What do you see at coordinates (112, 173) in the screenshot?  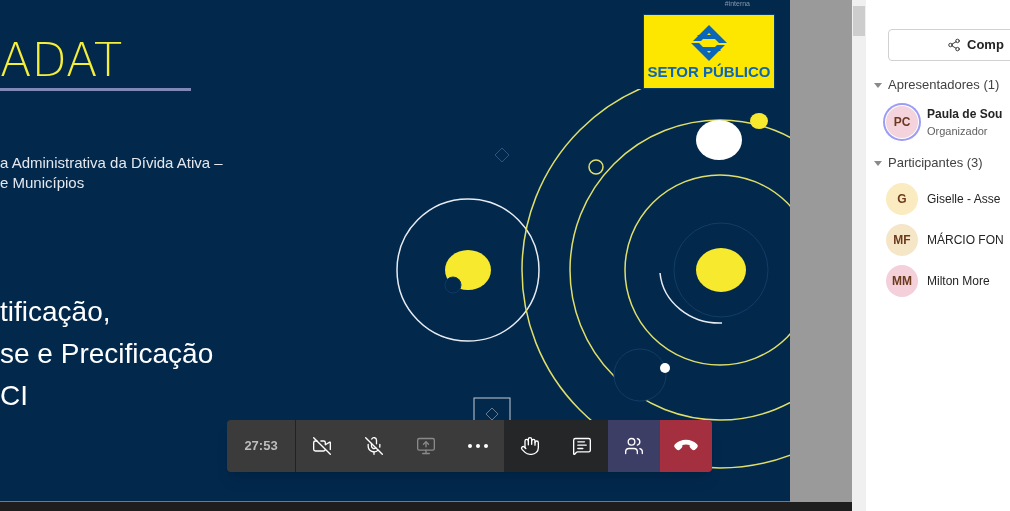 I see `slide-subtitle: a Administrativa da Dívida Ativa – e Municípios` at bounding box center [112, 173].